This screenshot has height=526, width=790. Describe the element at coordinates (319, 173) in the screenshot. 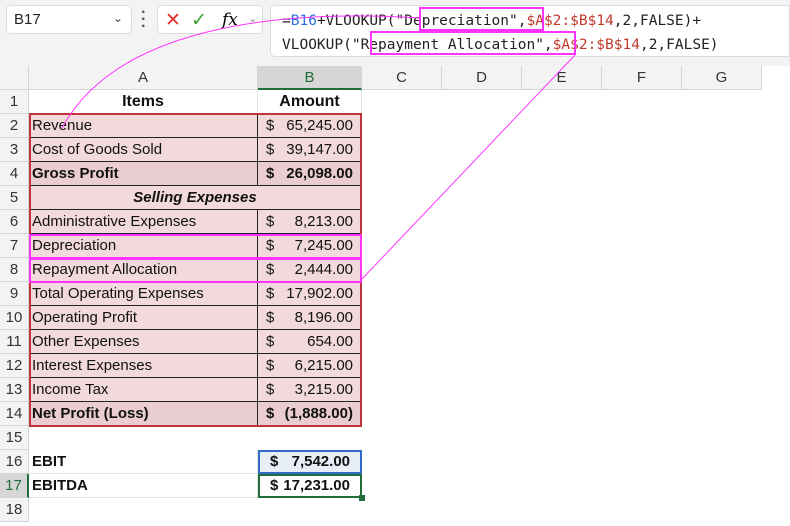

I see `amount-value: 26,098.00` at that location.